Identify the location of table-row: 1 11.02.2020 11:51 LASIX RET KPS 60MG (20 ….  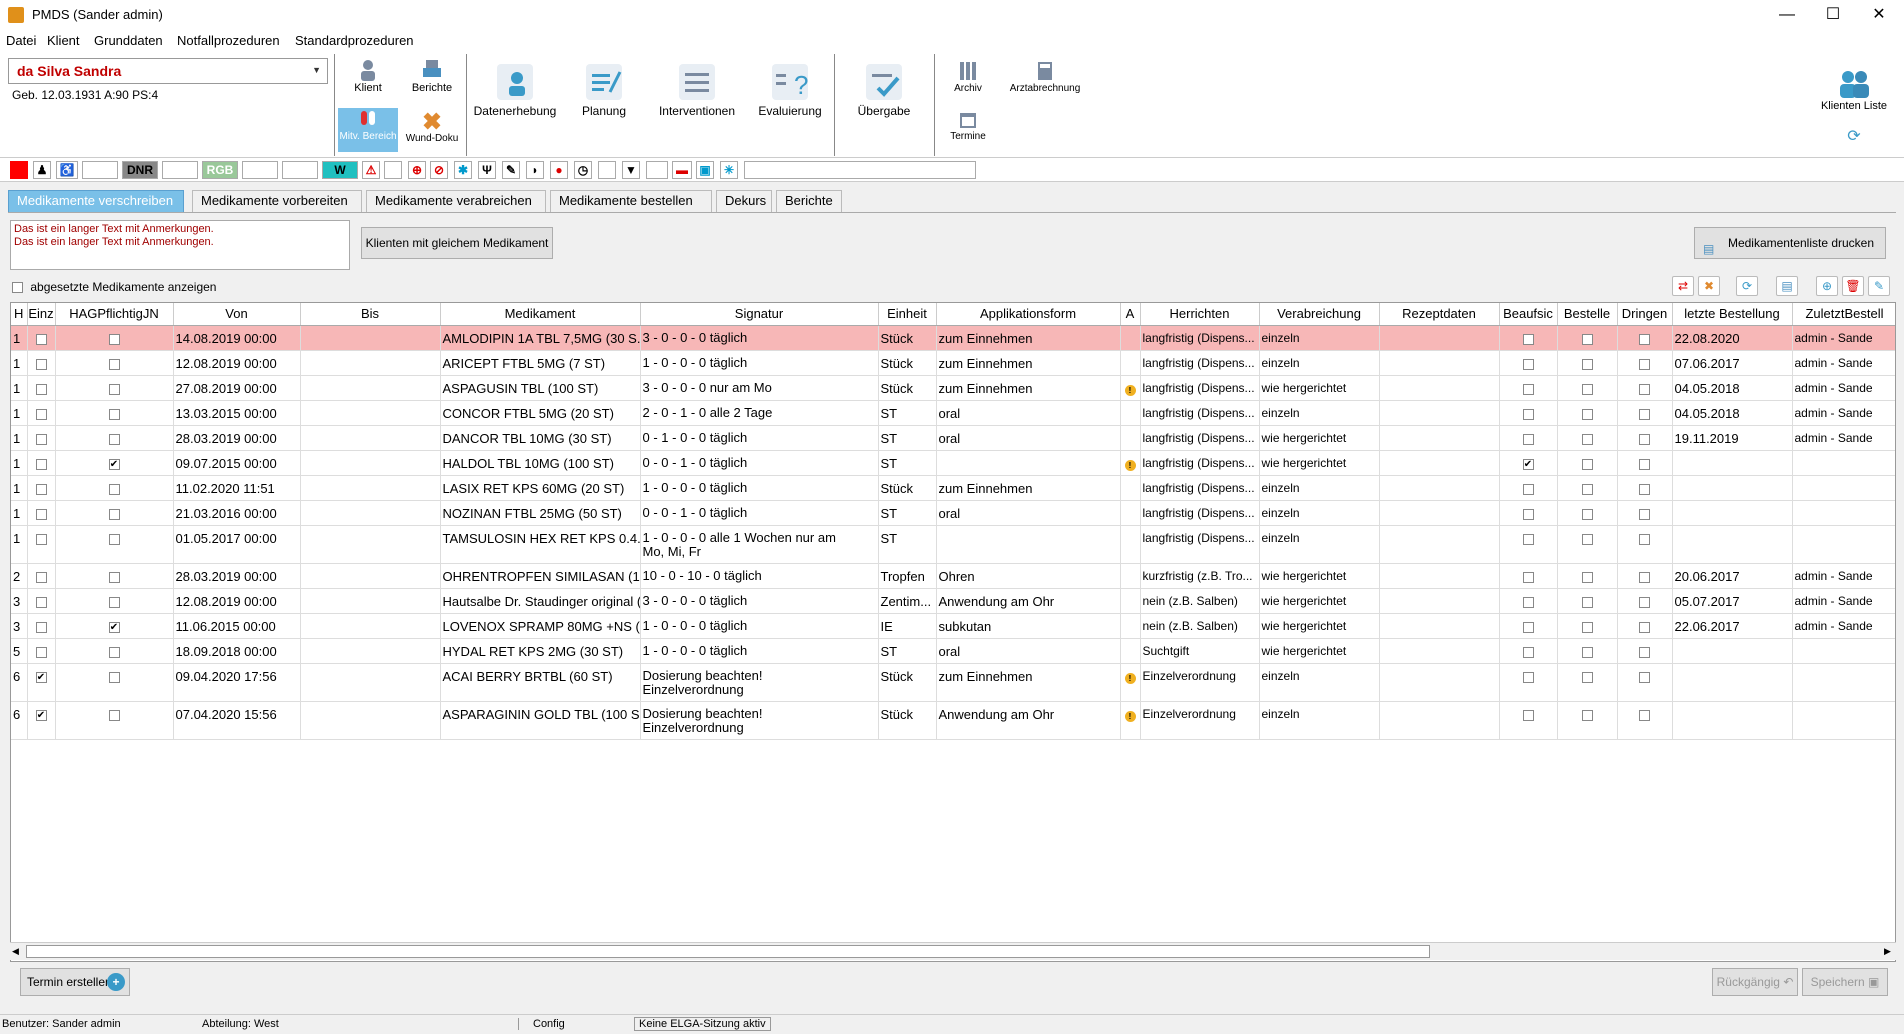
(953, 488).